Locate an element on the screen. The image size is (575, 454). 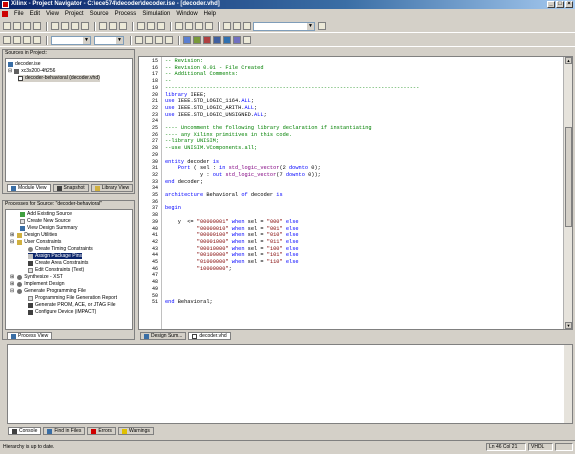
menu-view: View is located at coordinates (52, 14).